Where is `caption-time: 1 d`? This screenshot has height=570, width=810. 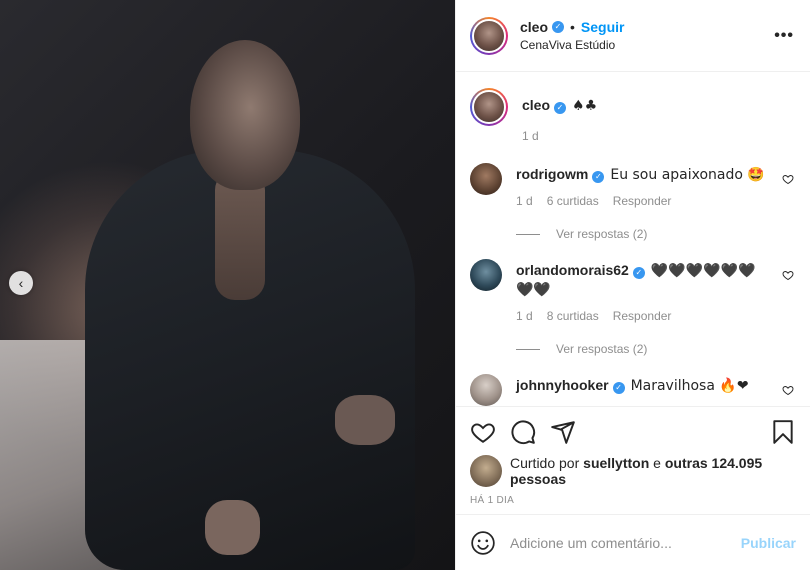
caption-time: 1 d is located at coordinates (530, 136).